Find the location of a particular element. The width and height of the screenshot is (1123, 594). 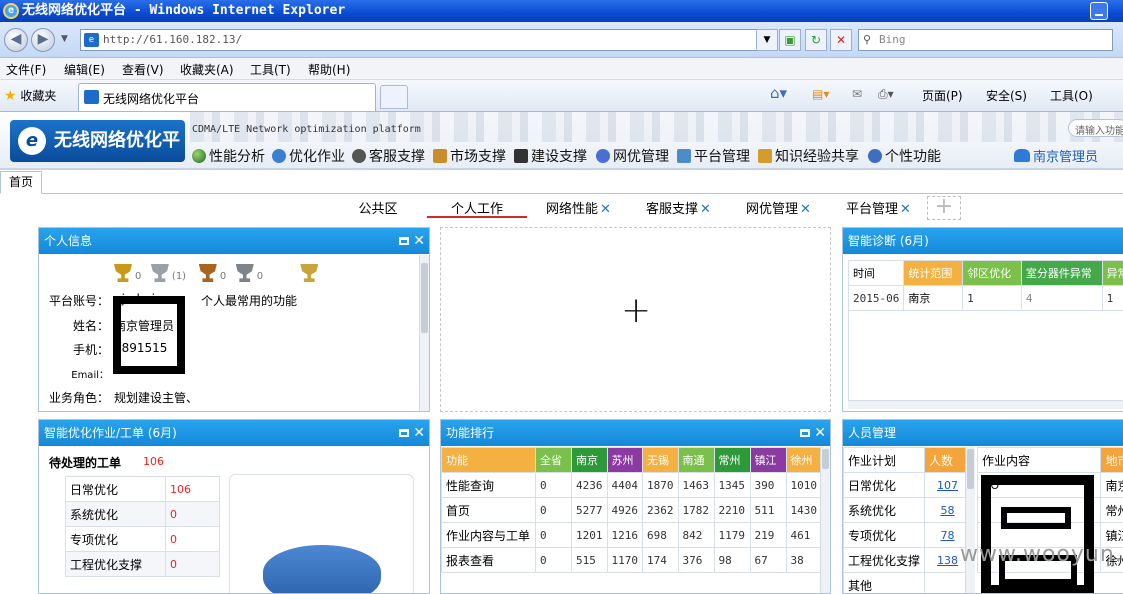

add-widget-panel: + is located at coordinates (635, 319).